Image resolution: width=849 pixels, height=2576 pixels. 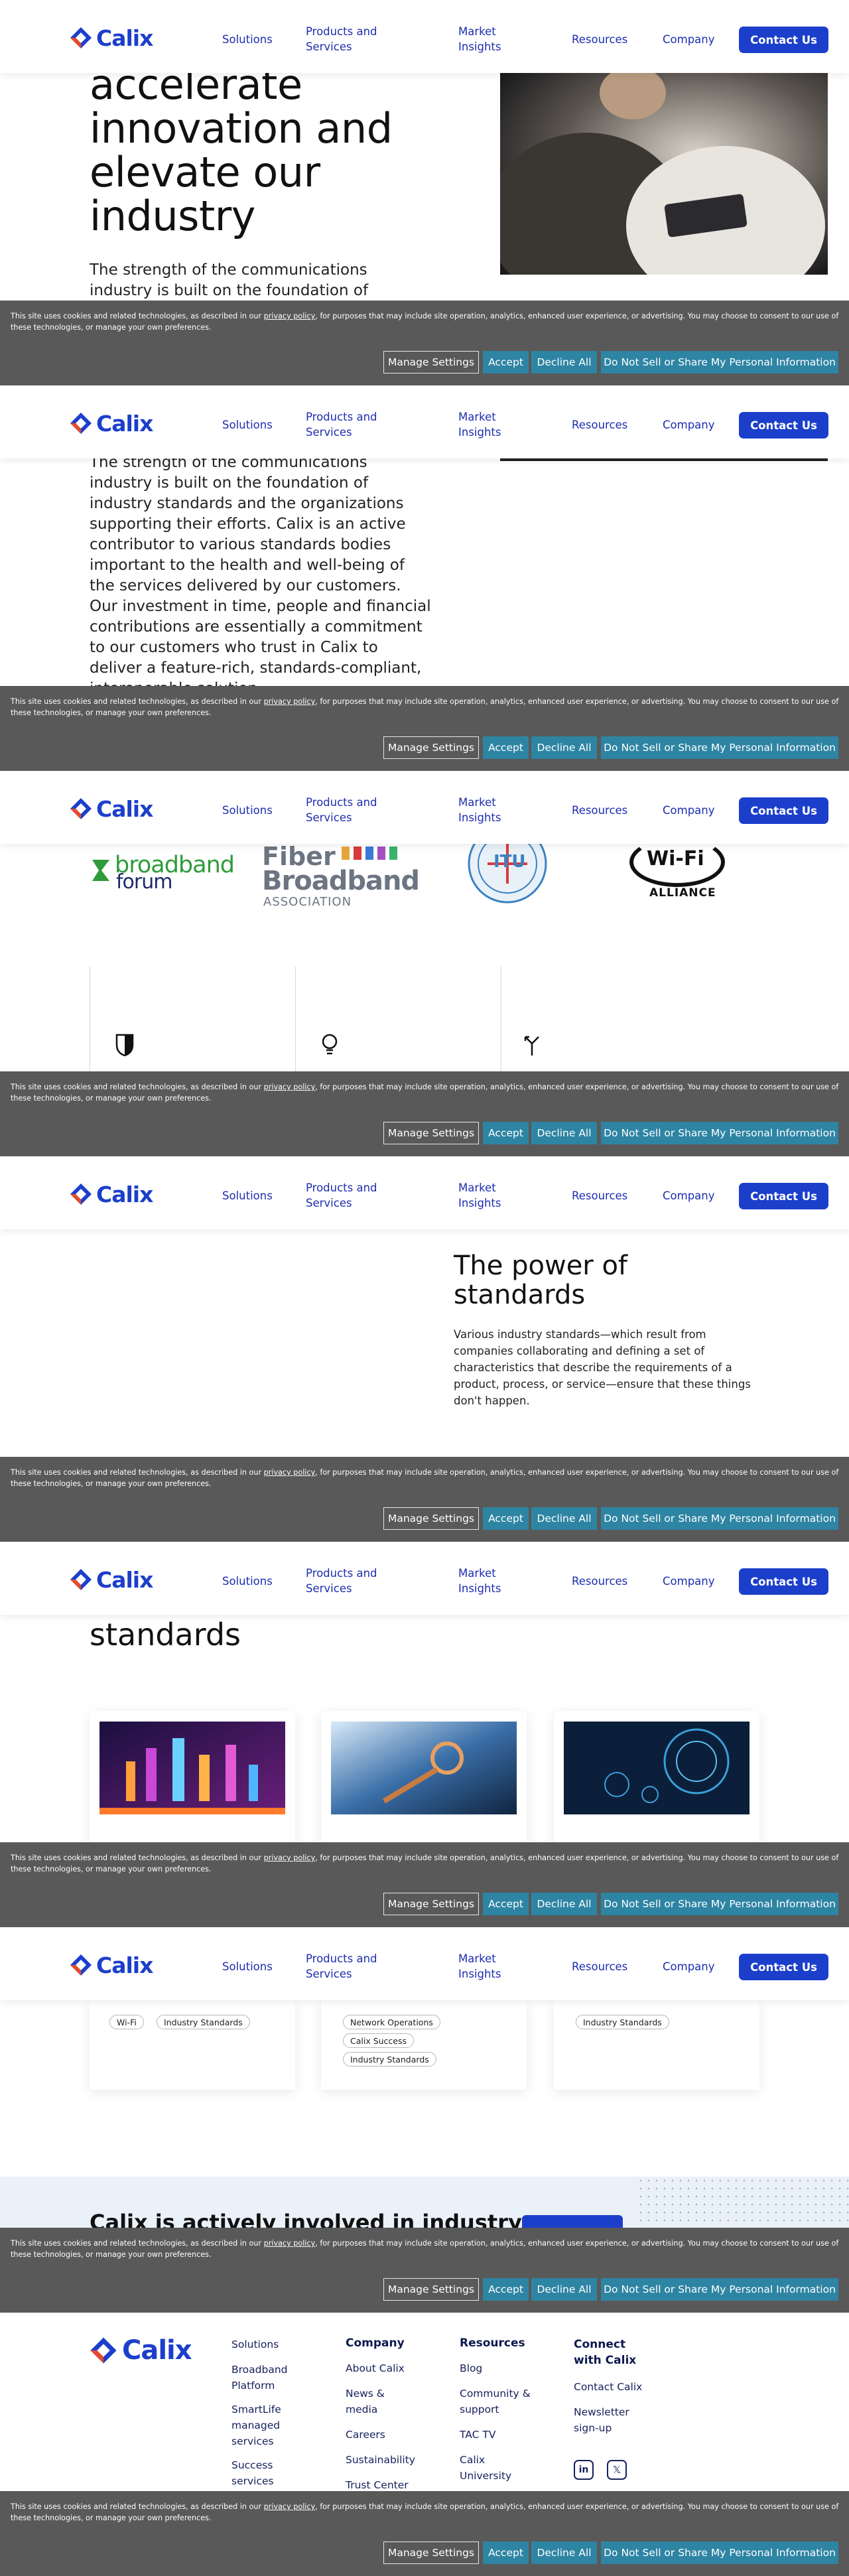 What do you see at coordinates (503, 2468) in the screenshot?
I see `footer-link: Calix University` at bounding box center [503, 2468].